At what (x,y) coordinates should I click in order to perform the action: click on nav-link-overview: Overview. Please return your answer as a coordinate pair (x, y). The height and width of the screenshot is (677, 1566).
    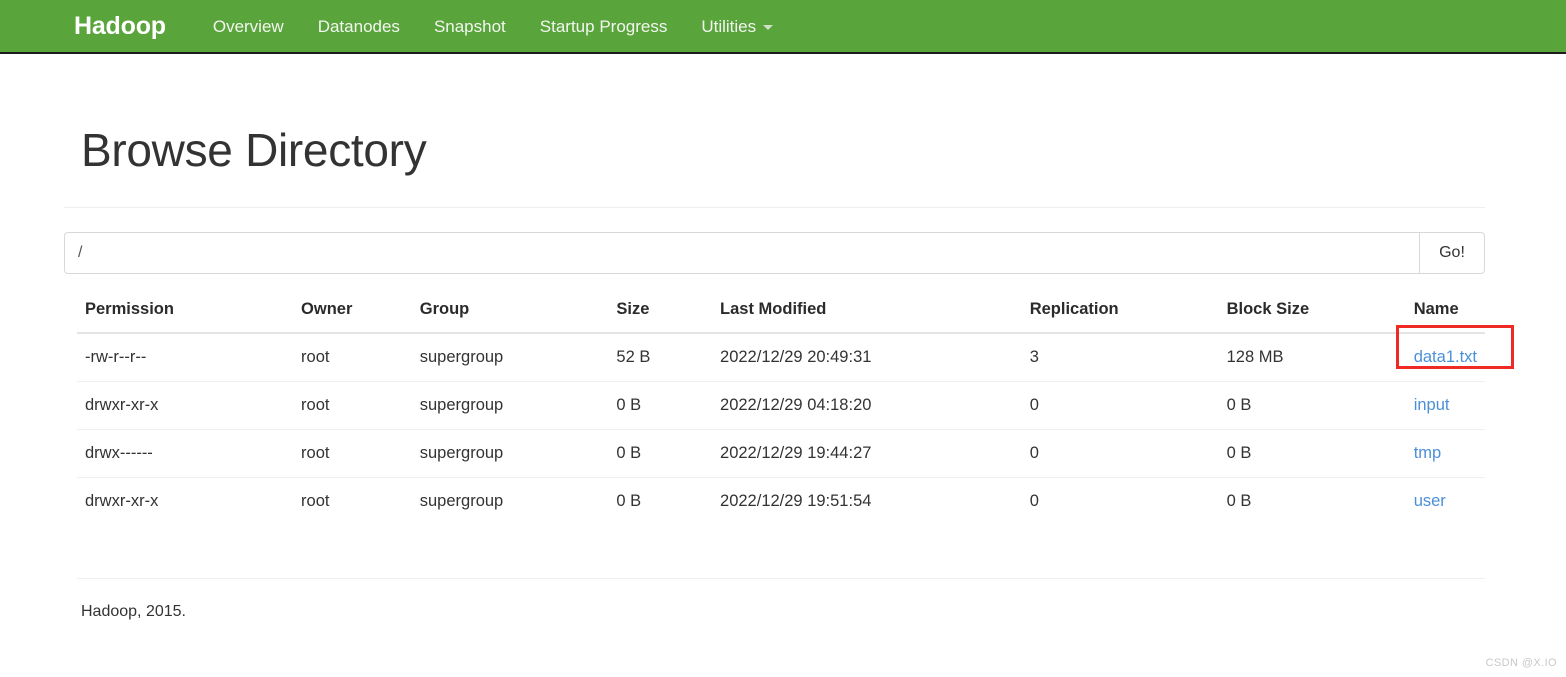
    Looking at the image, I should click on (248, 26).